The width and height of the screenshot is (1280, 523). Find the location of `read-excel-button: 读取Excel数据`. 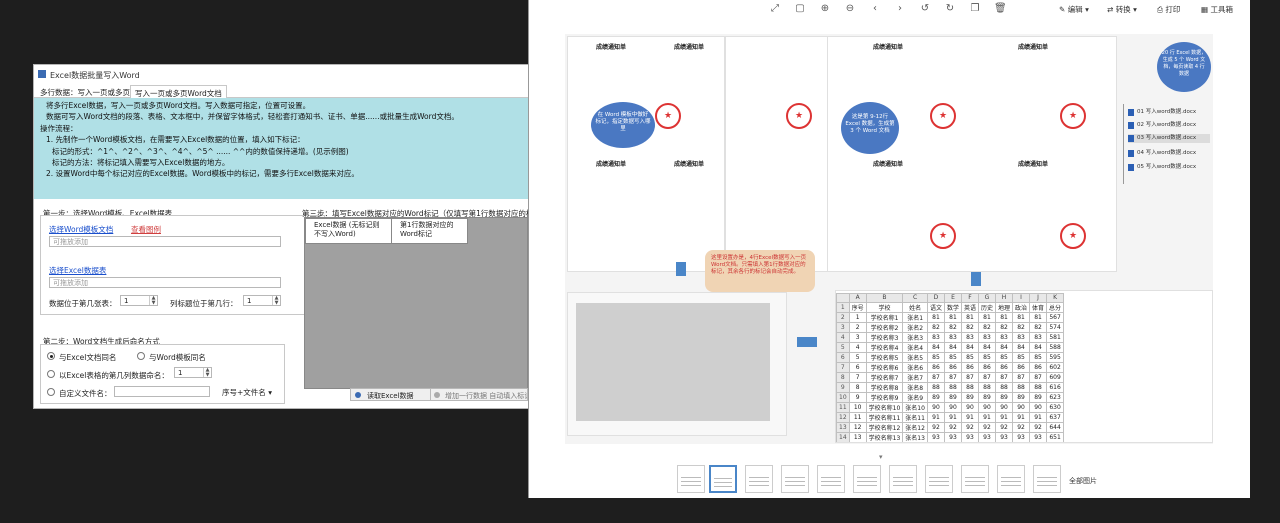

read-excel-button: 读取Excel数据 is located at coordinates (393, 394).